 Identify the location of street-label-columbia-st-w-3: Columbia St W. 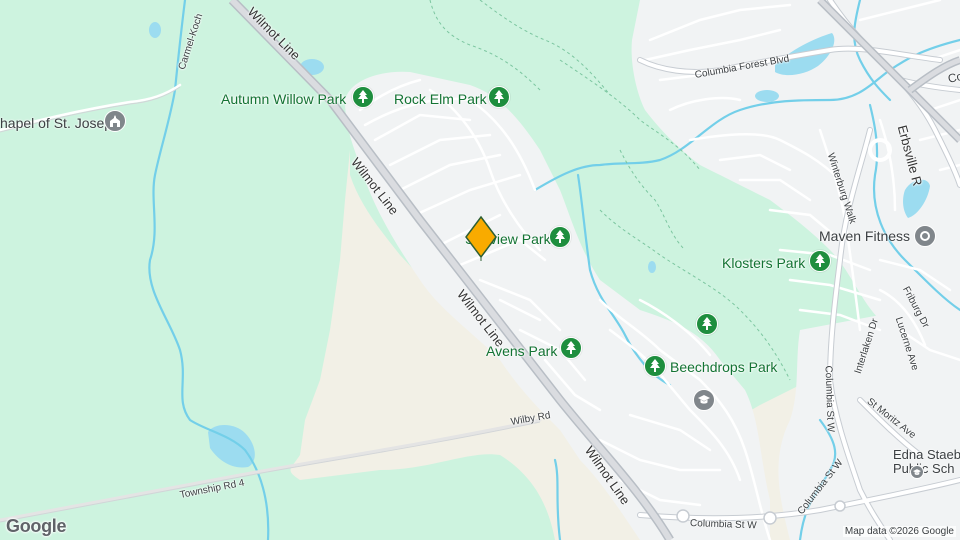
(723, 525).